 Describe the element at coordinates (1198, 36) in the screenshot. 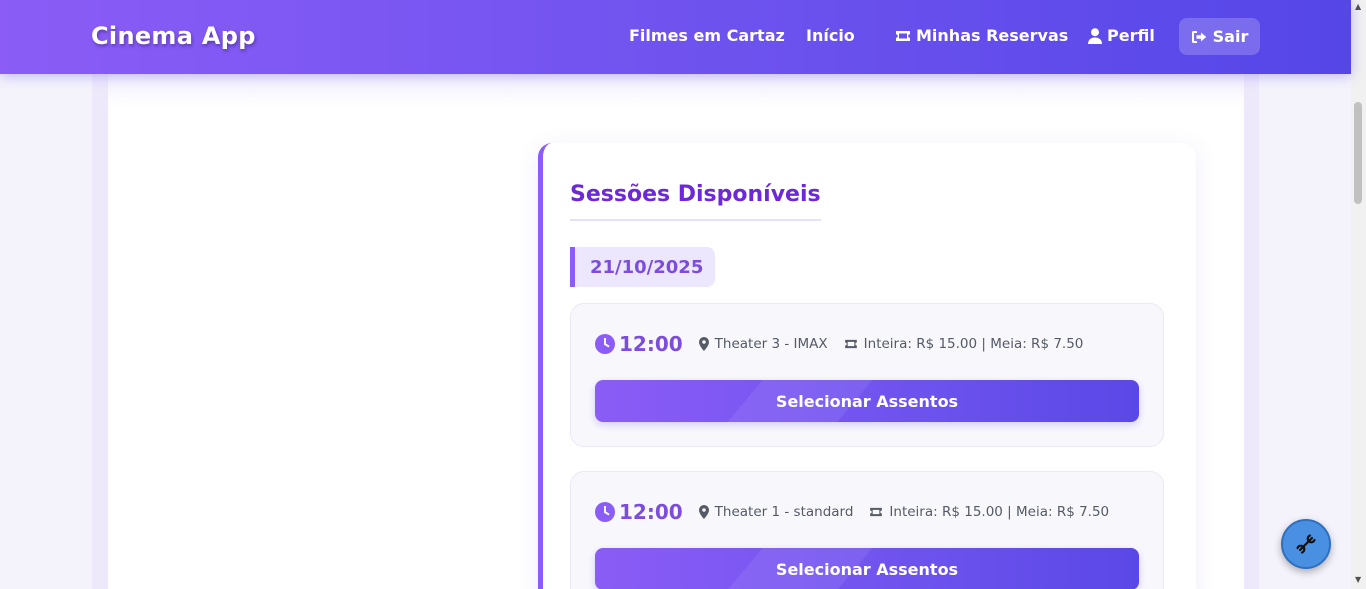

I see `sign-out-icon` at that location.